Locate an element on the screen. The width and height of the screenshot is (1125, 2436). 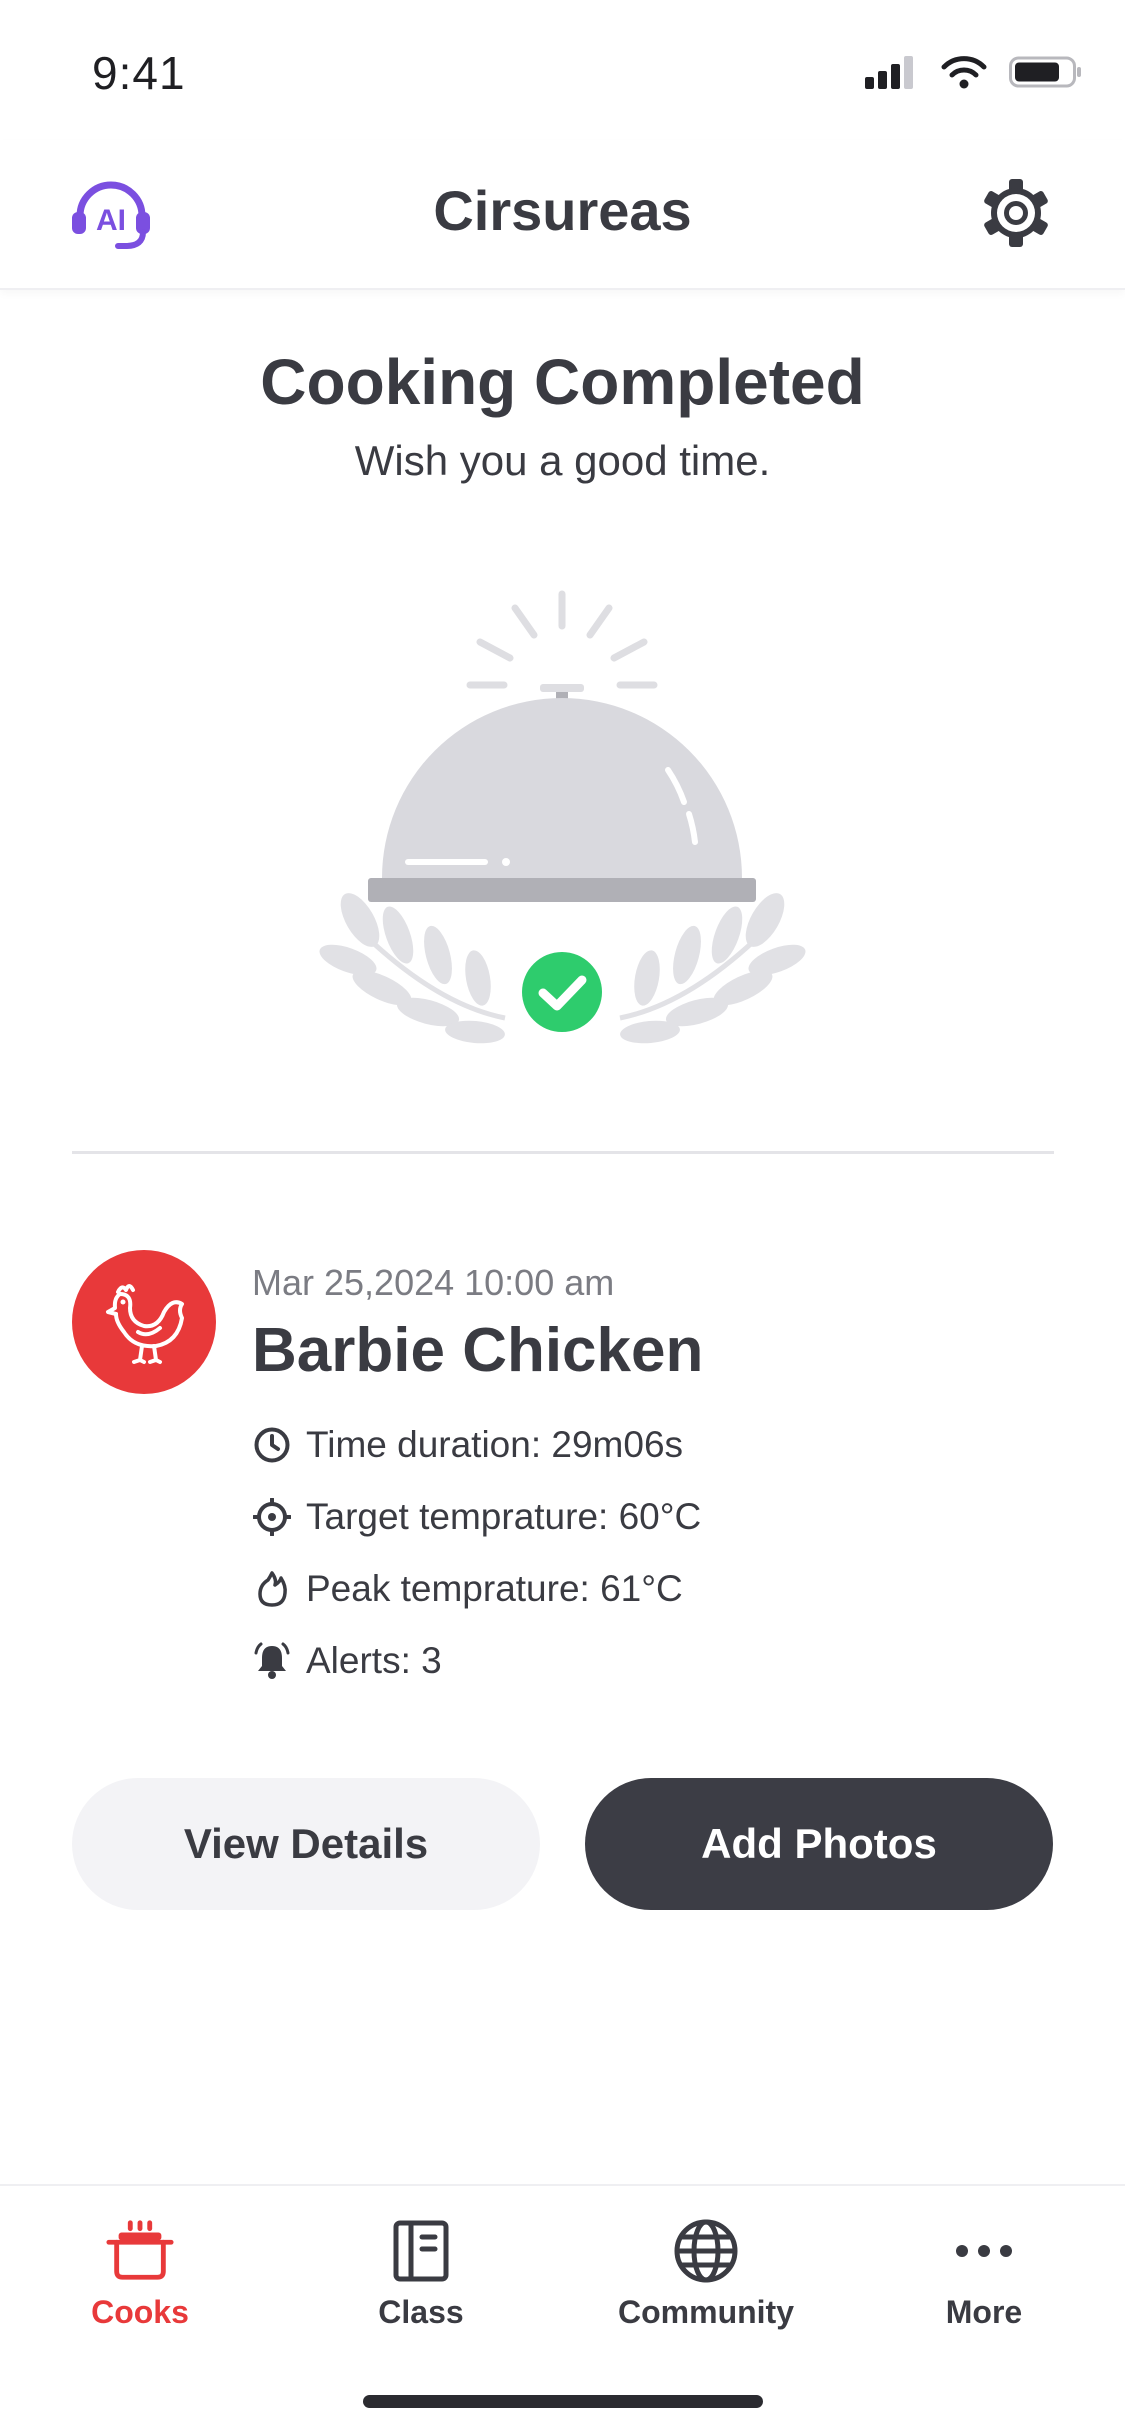
clock-icon is located at coordinates (272, 1445).